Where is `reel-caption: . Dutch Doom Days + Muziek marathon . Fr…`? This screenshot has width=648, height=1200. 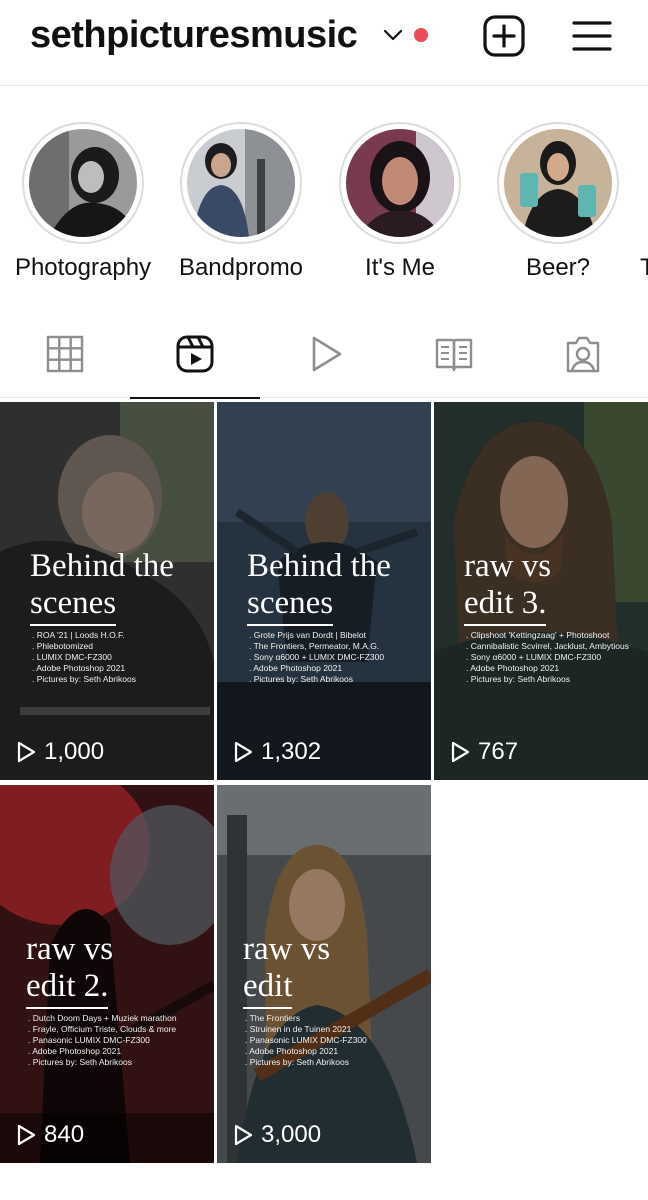 reel-caption: . Dutch Doom Days + Muziek marathon . Fr… is located at coordinates (102, 1040).